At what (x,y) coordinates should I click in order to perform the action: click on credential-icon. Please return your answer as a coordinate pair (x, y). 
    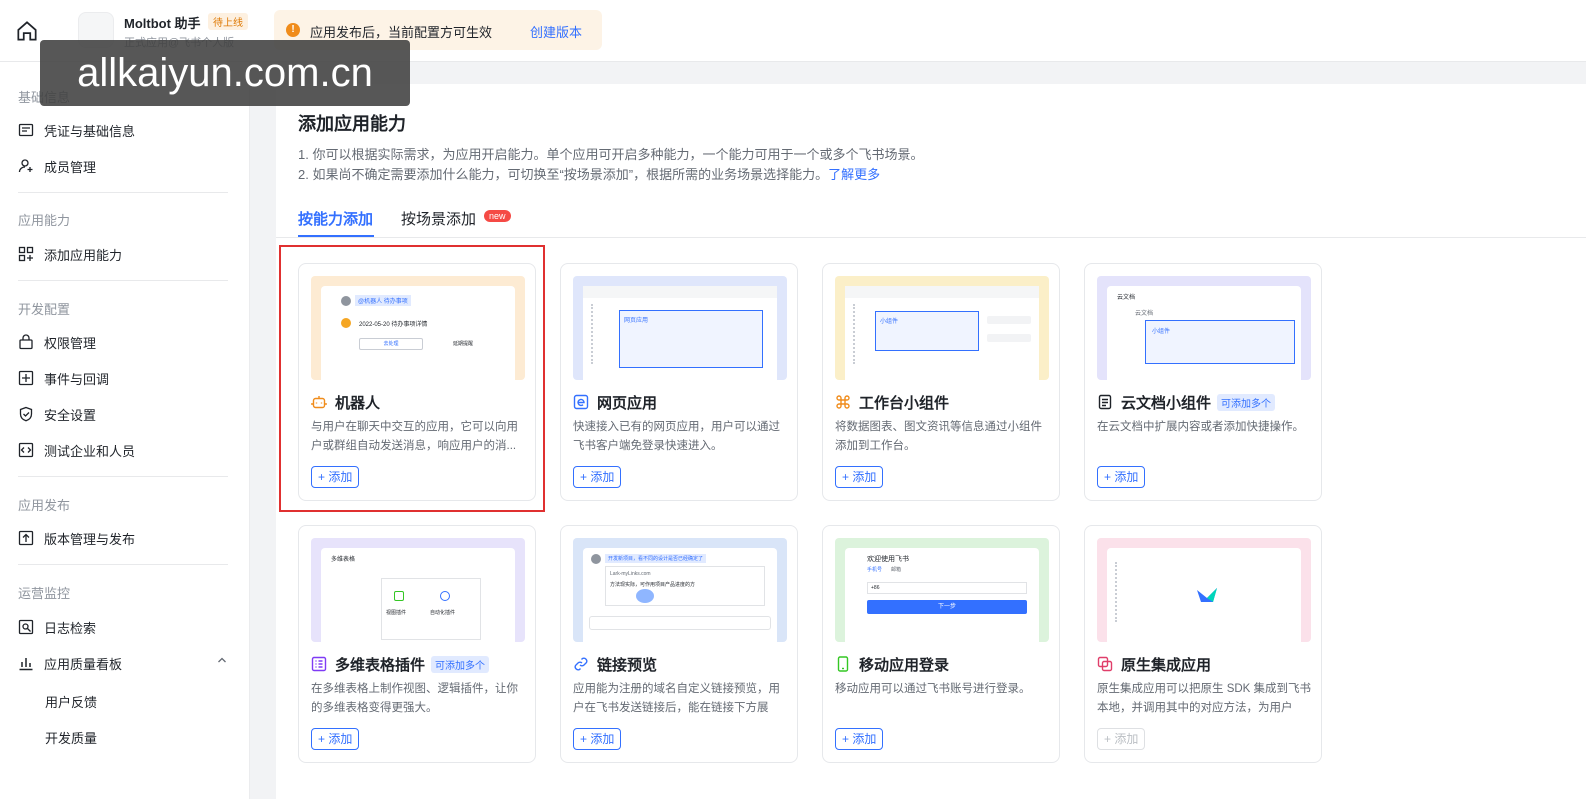
    Looking at the image, I should click on (26, 130).